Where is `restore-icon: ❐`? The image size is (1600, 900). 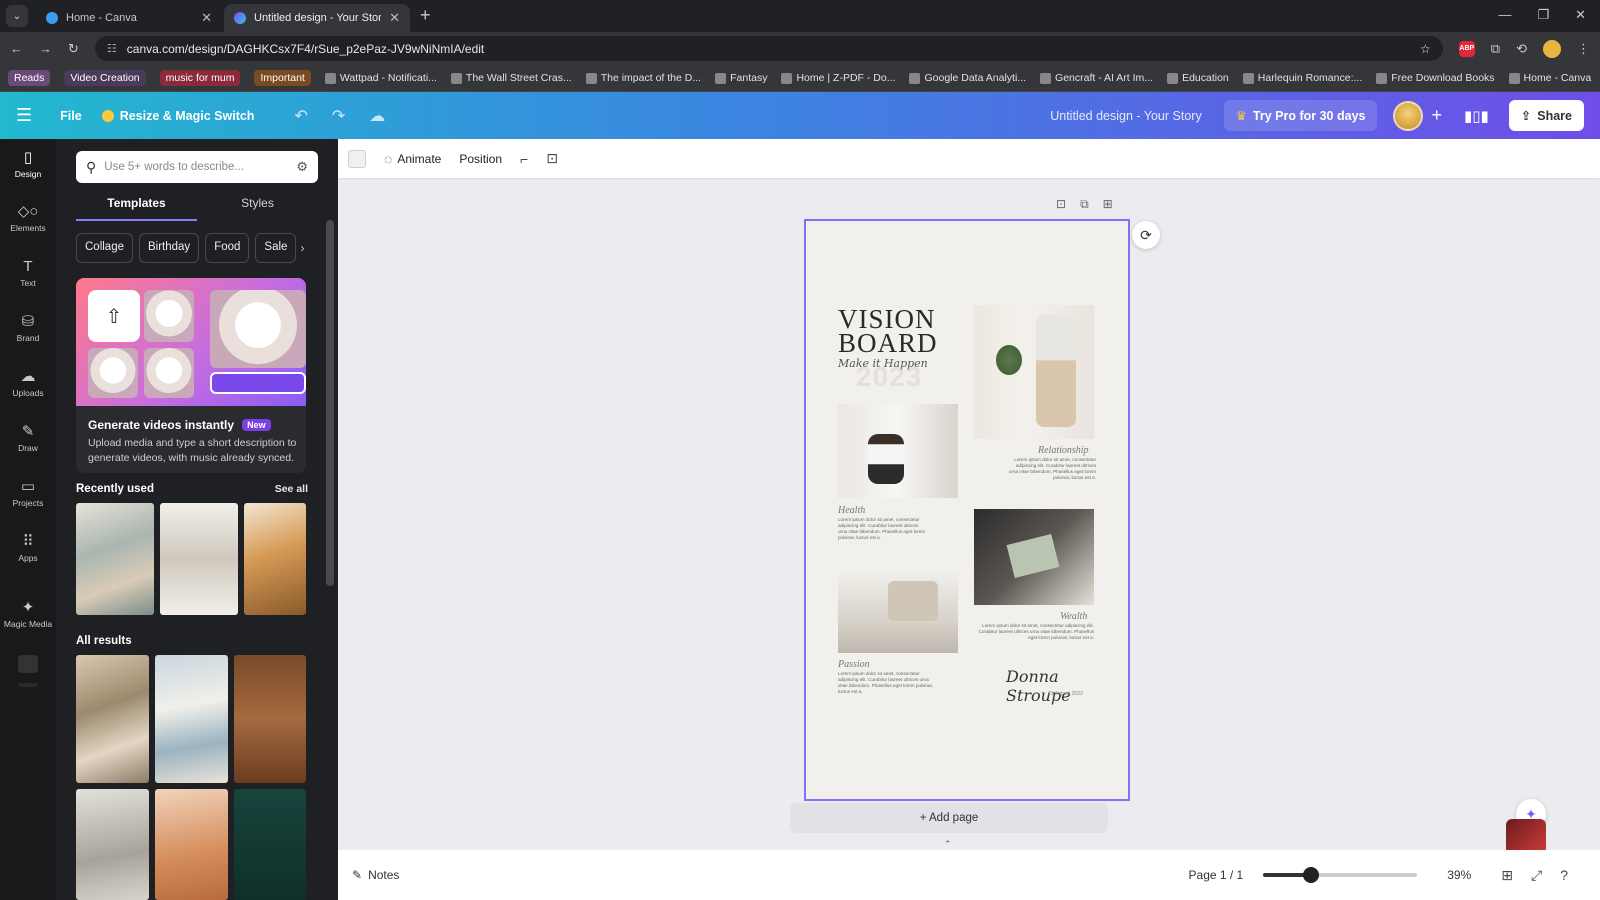 restore-icon: ❐ is located at coordinates (1543, 15).